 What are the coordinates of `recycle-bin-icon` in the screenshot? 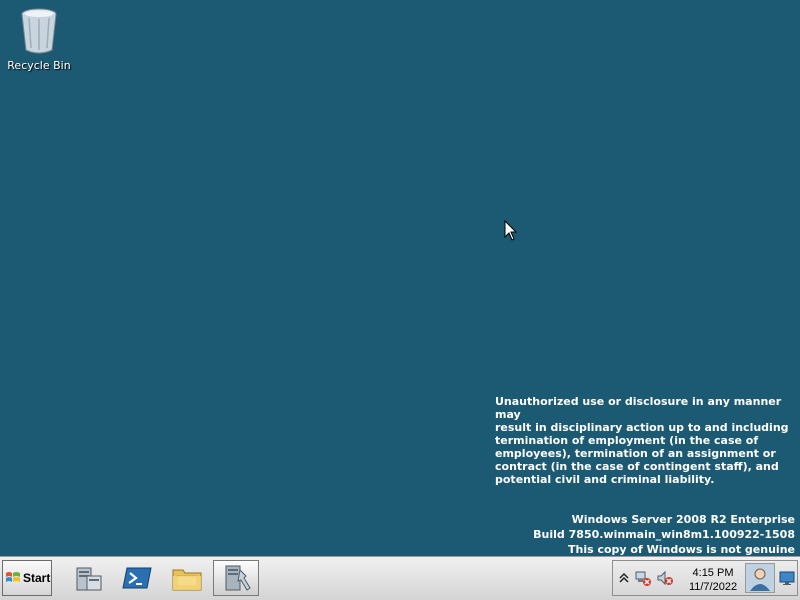 It's located at (39, 31).